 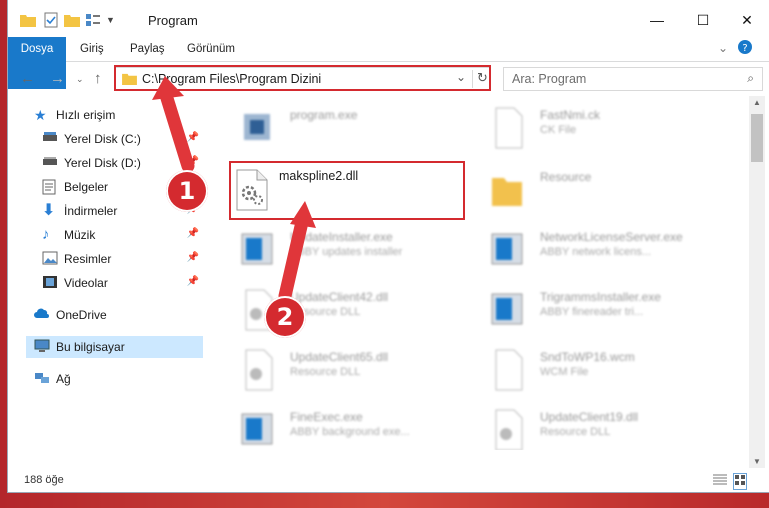 What do you see at coordinates (187, 191) in the screenshot?
I see `callout-1: 1` at bounding box center [187, 191].